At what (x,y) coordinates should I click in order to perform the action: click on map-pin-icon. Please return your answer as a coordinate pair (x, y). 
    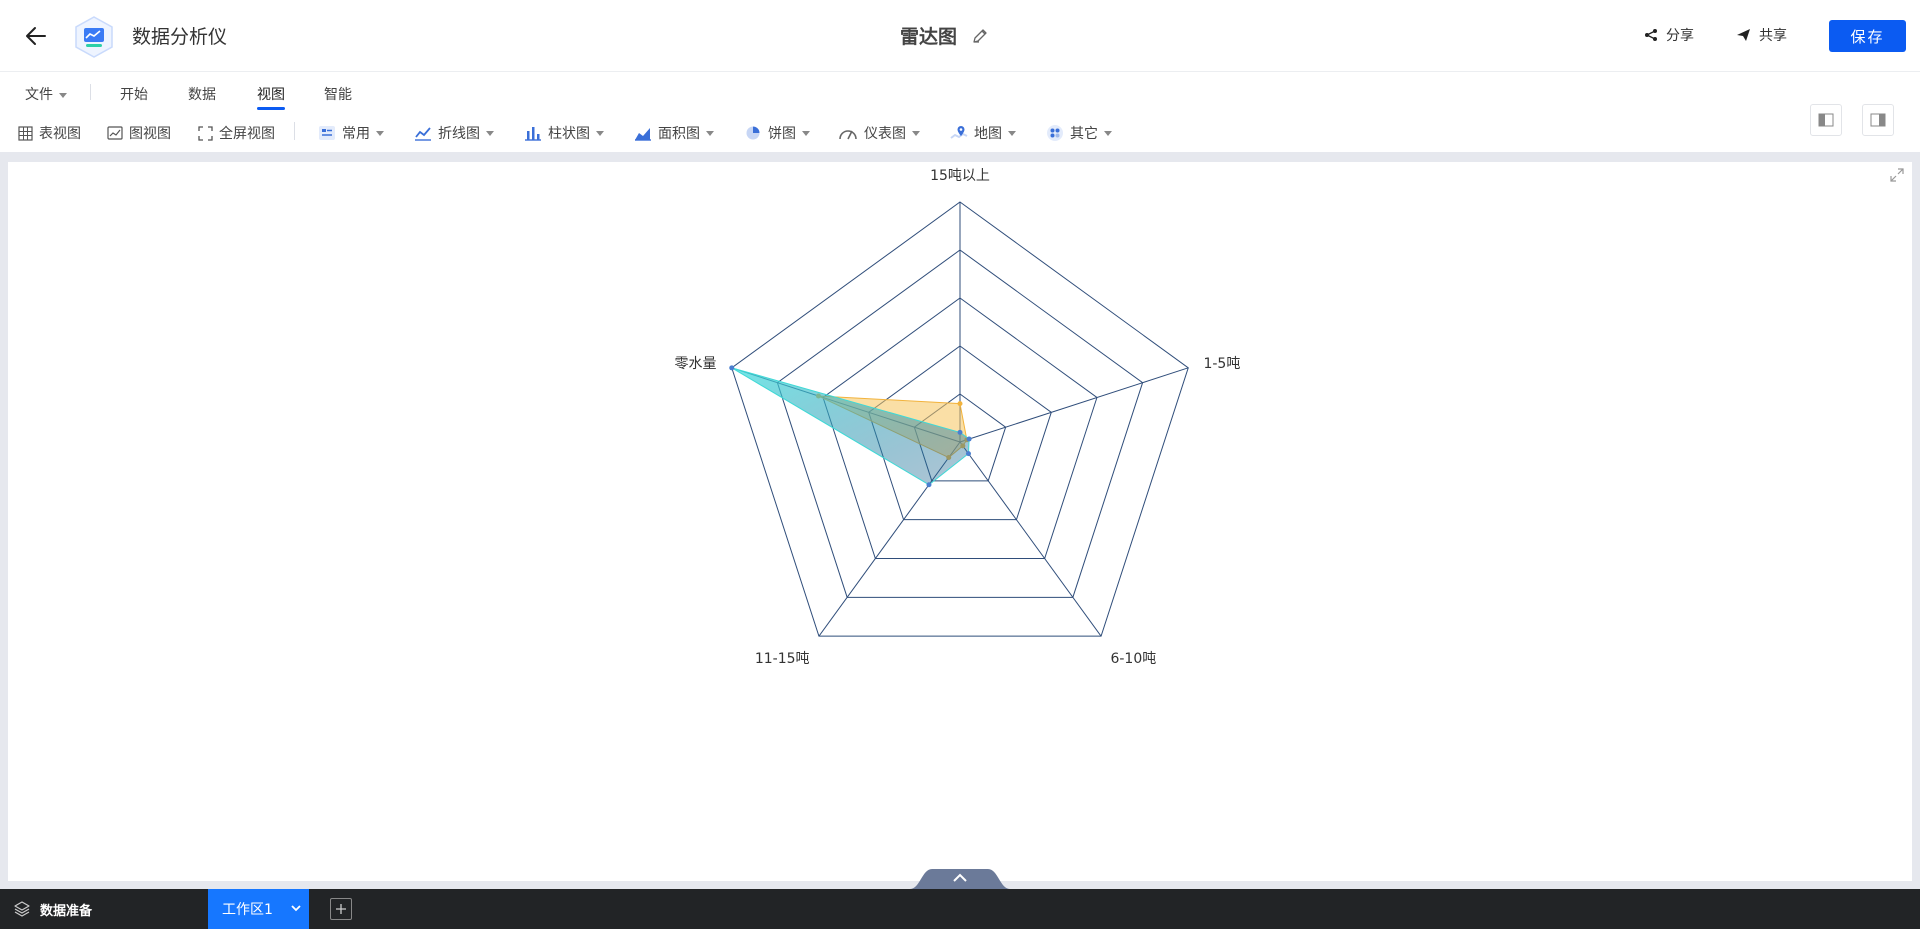
    Looking at the image, I should click on (959, 132).